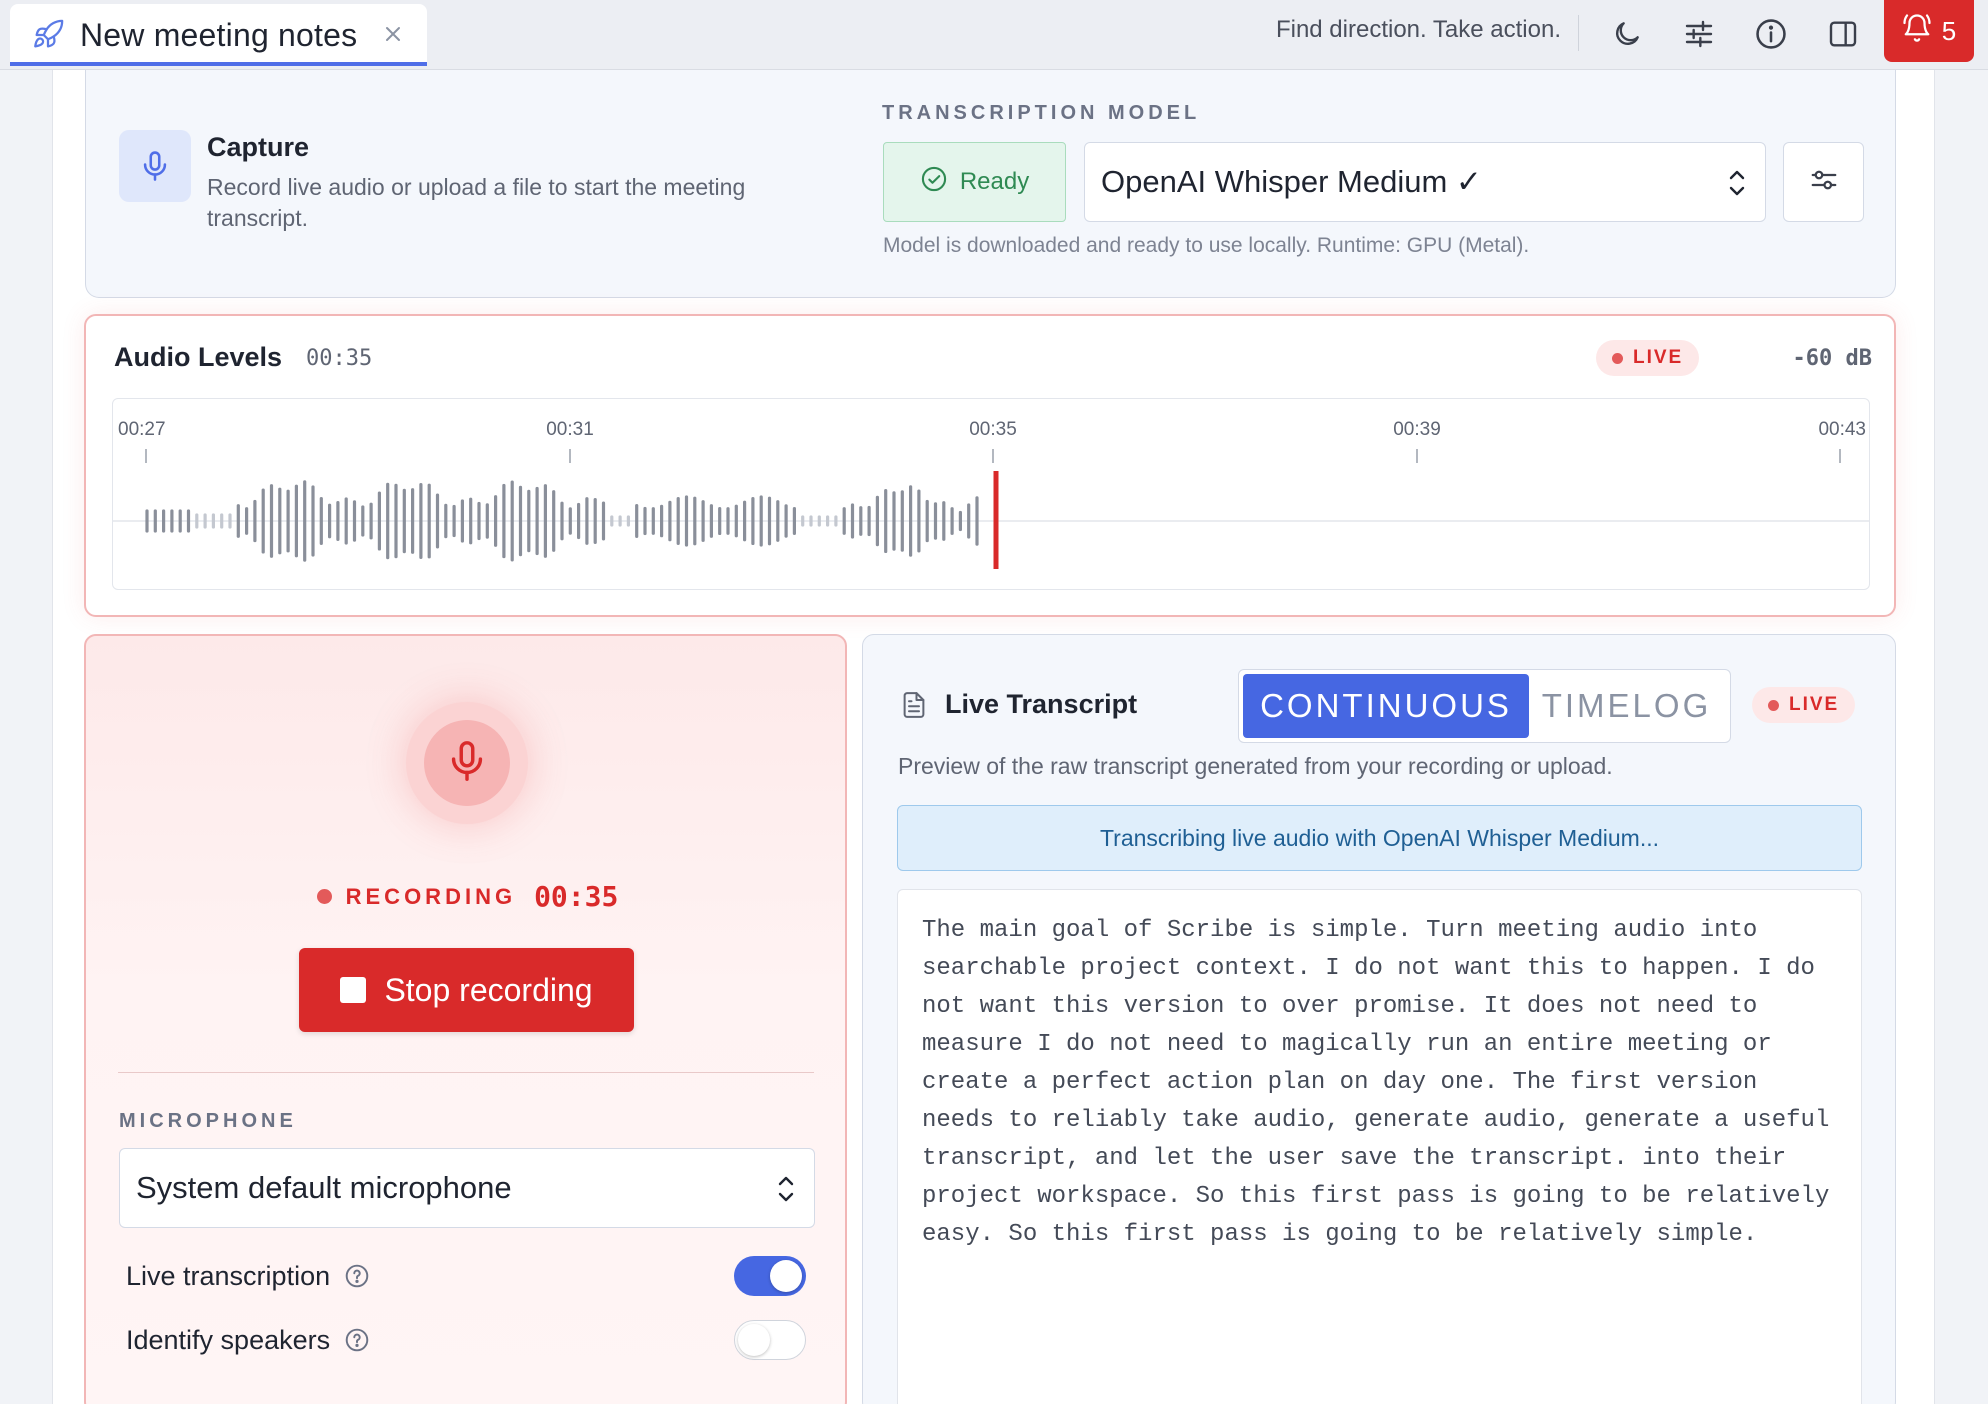  Describe the element at coordinates (1291, 181) in the screenshot. I see `model-select-value: OpenAI Whisper Medium ✓` at that location.